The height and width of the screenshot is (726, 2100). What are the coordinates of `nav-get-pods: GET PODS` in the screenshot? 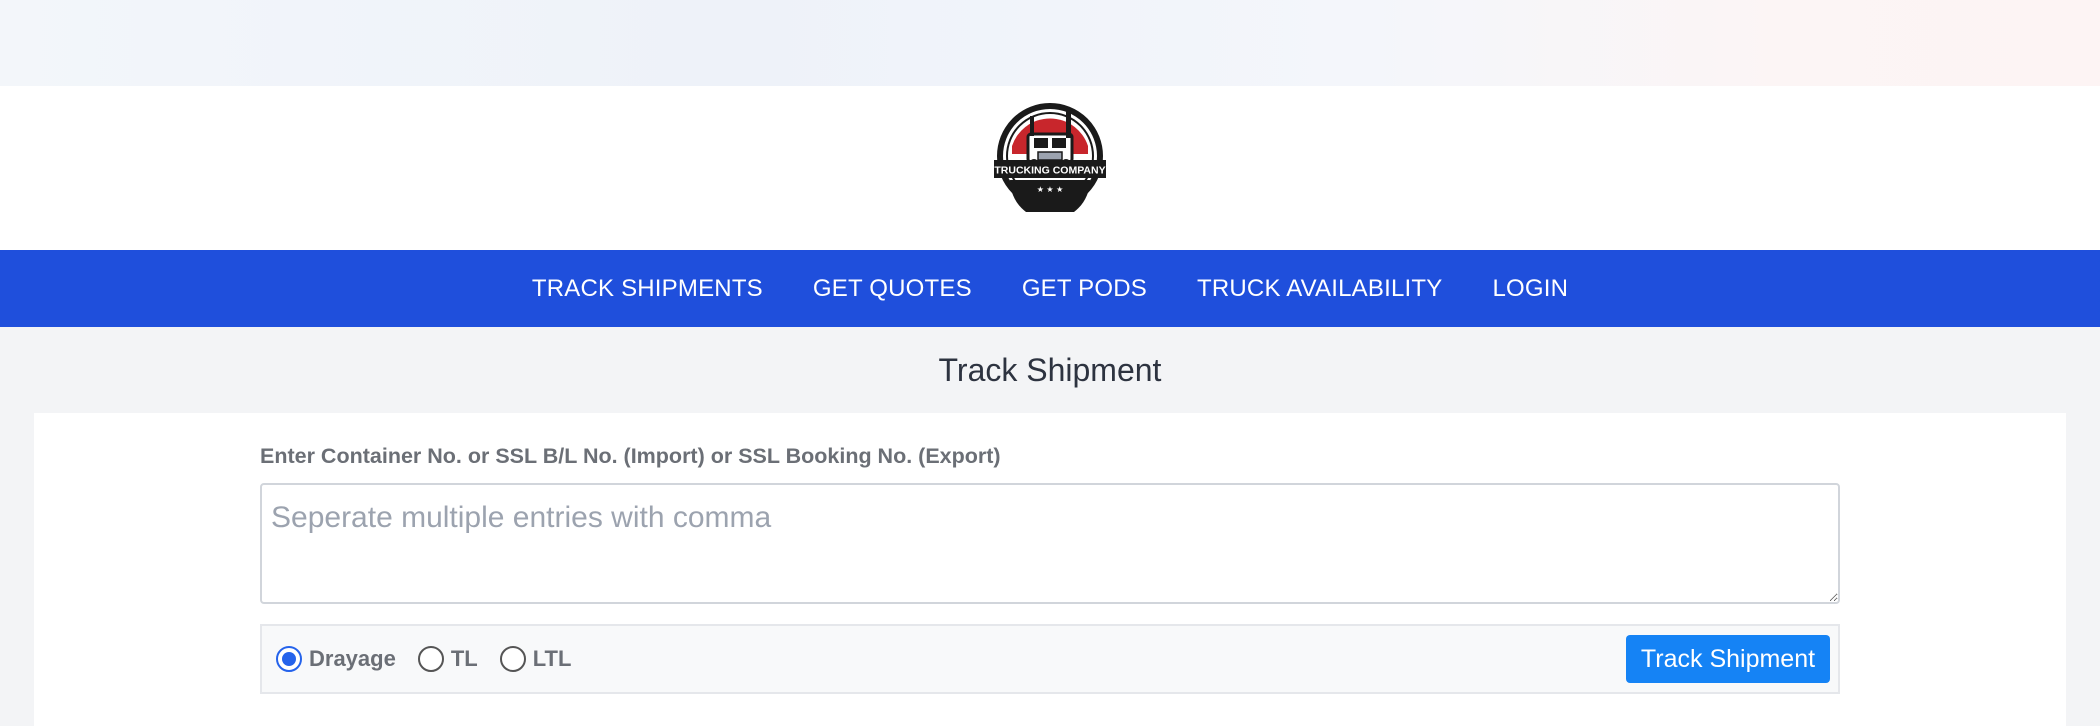 It's located at (1084, 289).